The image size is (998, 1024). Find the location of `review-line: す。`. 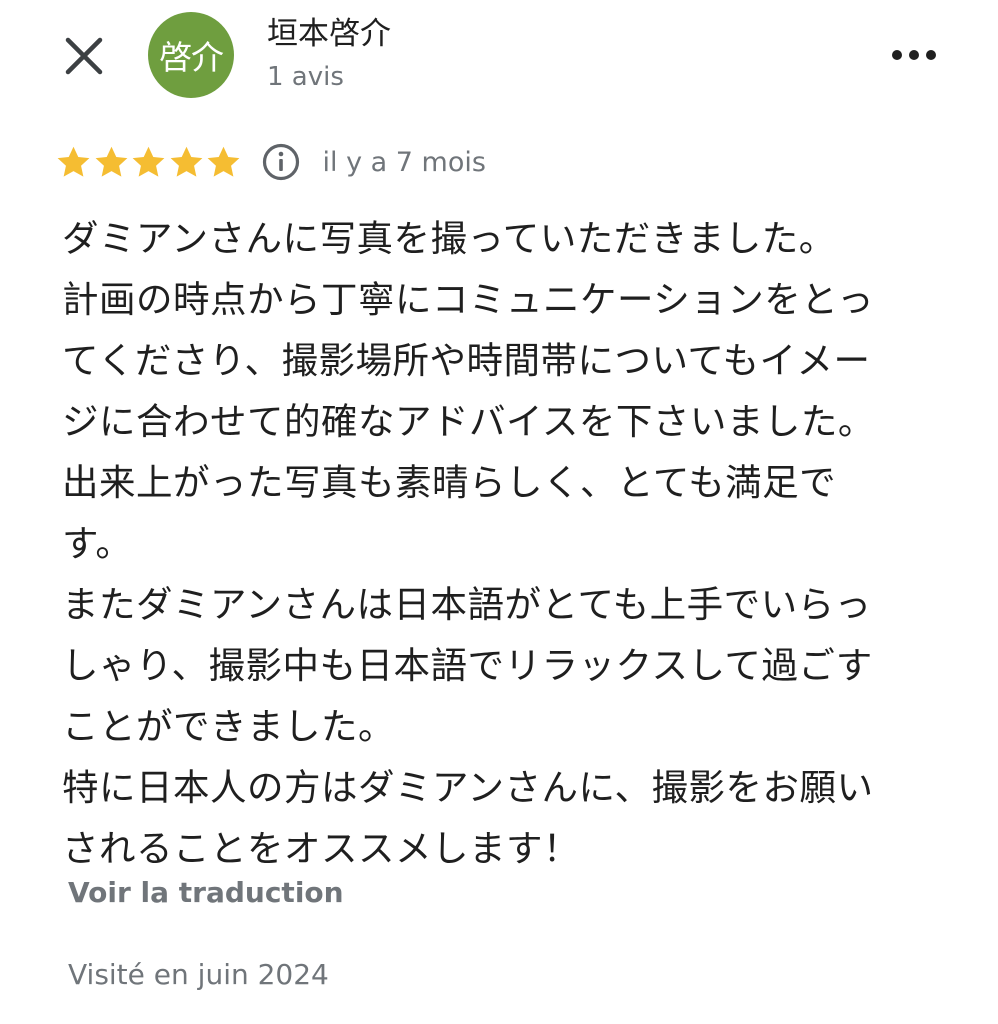

review-line: す。 is located at coordinates (97, 543).